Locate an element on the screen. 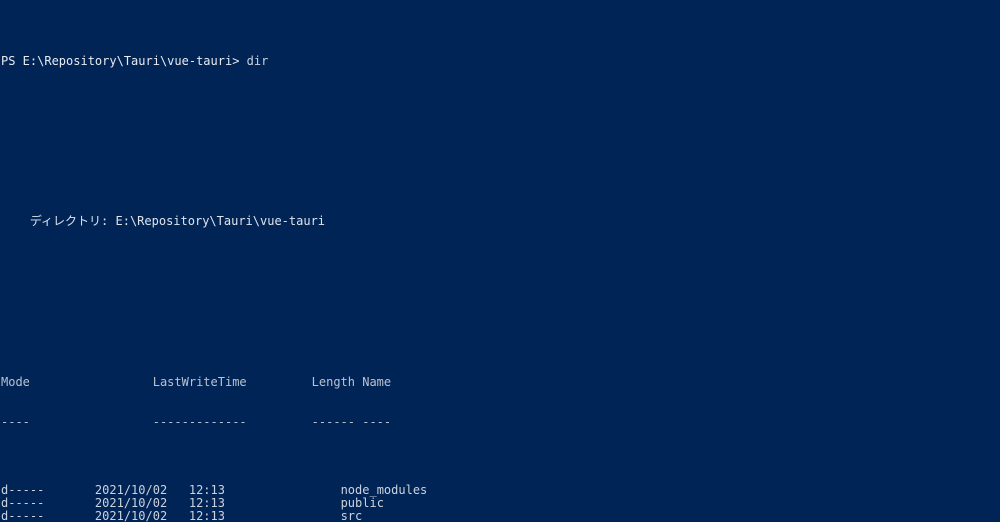  command-dir: dir is located at coordinates (257, 60).